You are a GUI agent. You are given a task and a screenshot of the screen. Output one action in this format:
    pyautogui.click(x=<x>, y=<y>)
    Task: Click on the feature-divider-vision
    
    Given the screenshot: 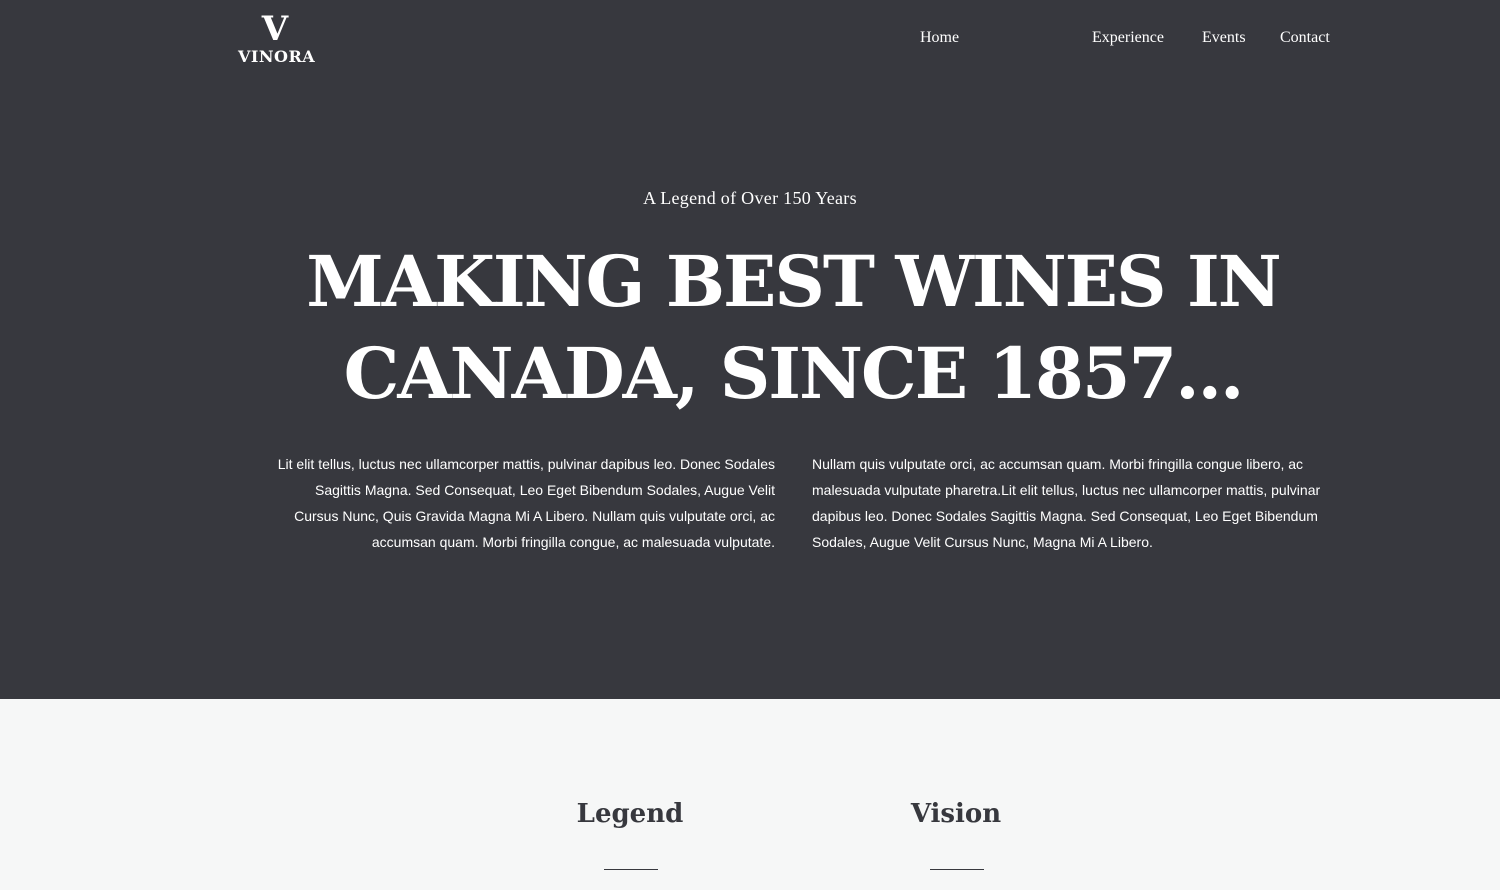 What is the action you would take?
    pyautogui.click(x=957, y=869)
    